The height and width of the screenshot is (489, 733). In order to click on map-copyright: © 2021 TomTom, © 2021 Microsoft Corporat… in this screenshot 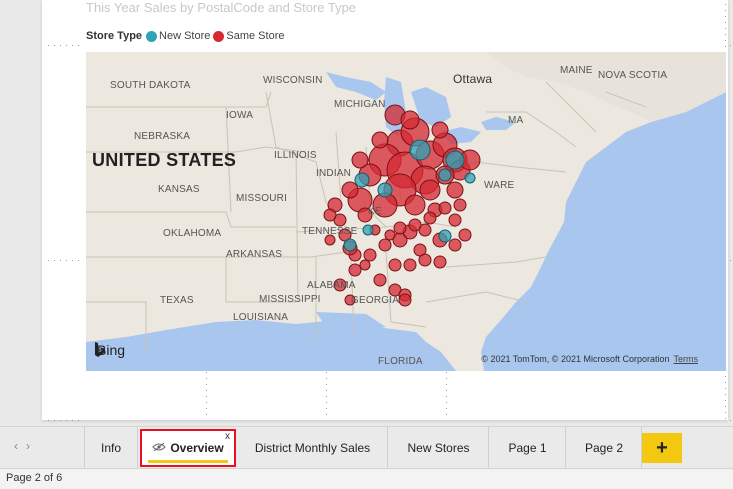, I will do `click(589, 359)`.